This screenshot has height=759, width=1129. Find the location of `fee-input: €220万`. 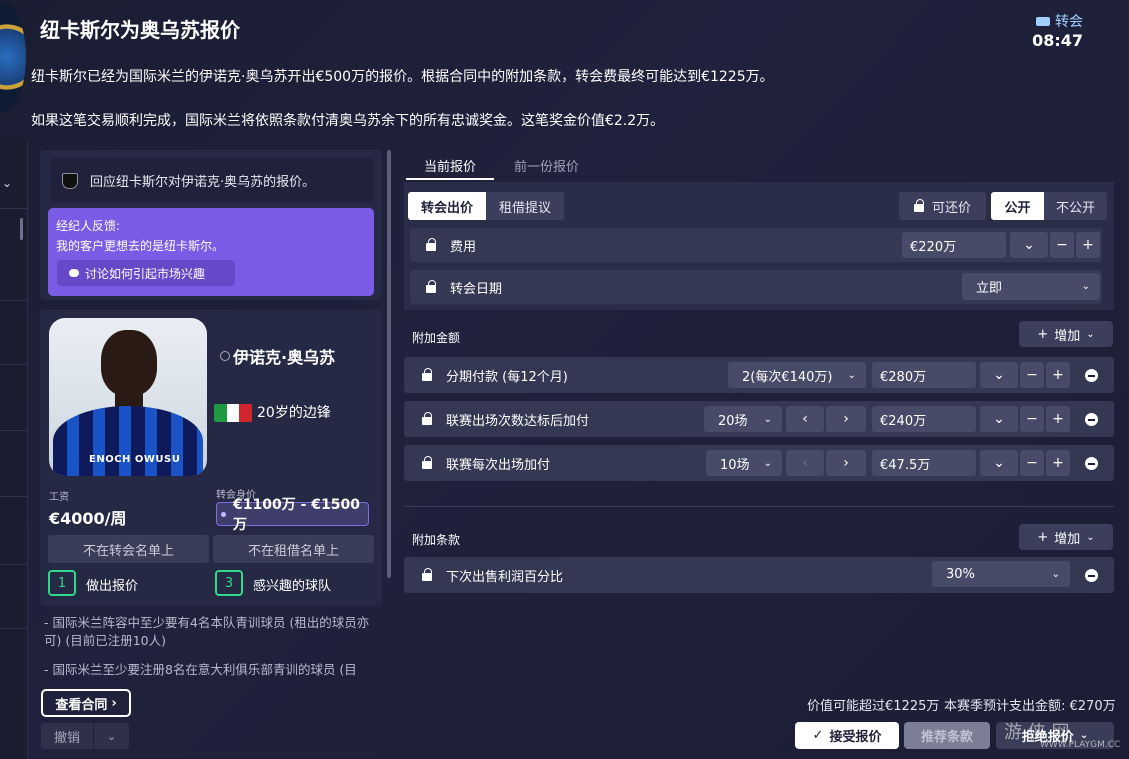

fee-input: €220万 is located at coordinates (954, 245).